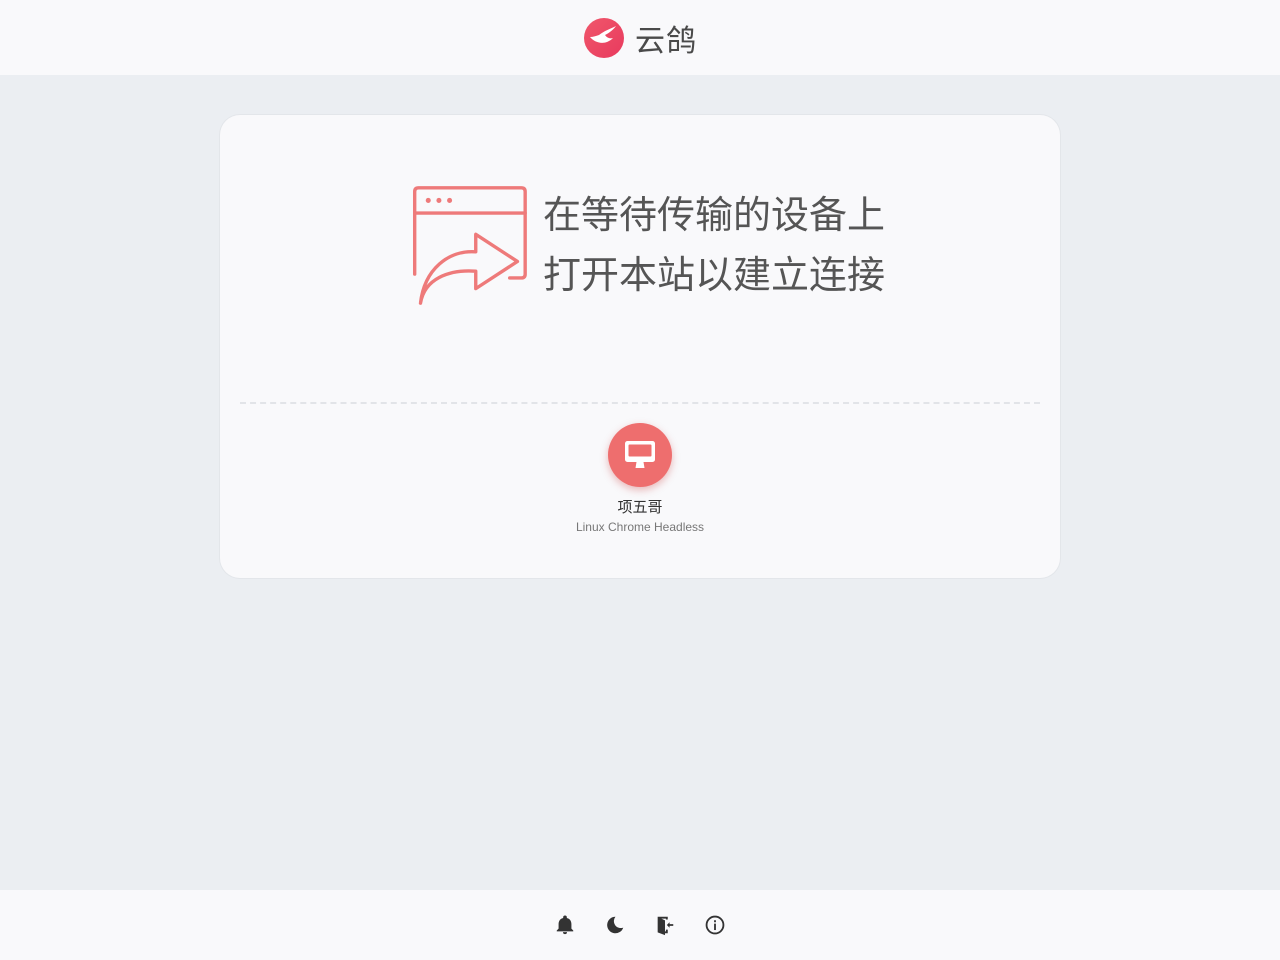  I want to click on desktop-monitor-icon, so click(640, 454).